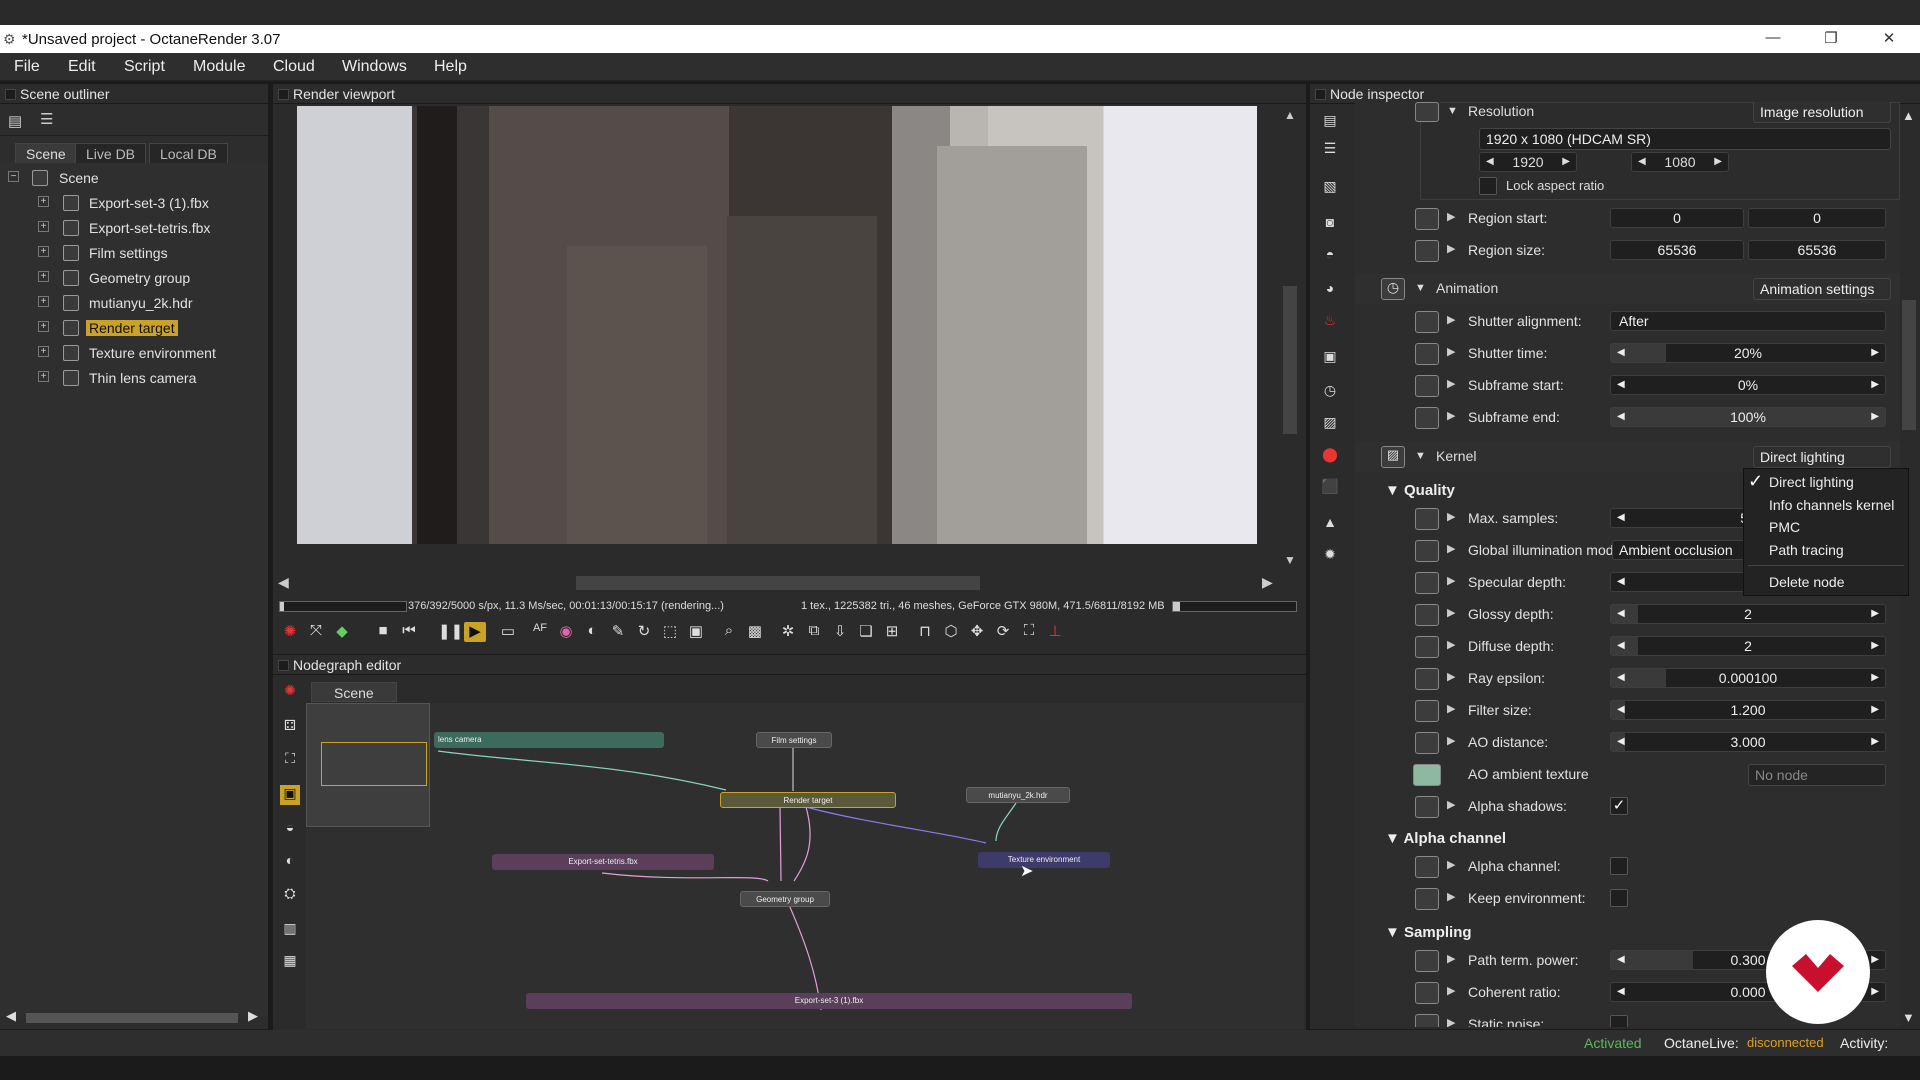 The height and width of the screenshot is (1080, 1920). Describe the element at coordinates (1528, 162) in the screenshot. I see `width-spinner: ◀ 1920 ▶` at that location.